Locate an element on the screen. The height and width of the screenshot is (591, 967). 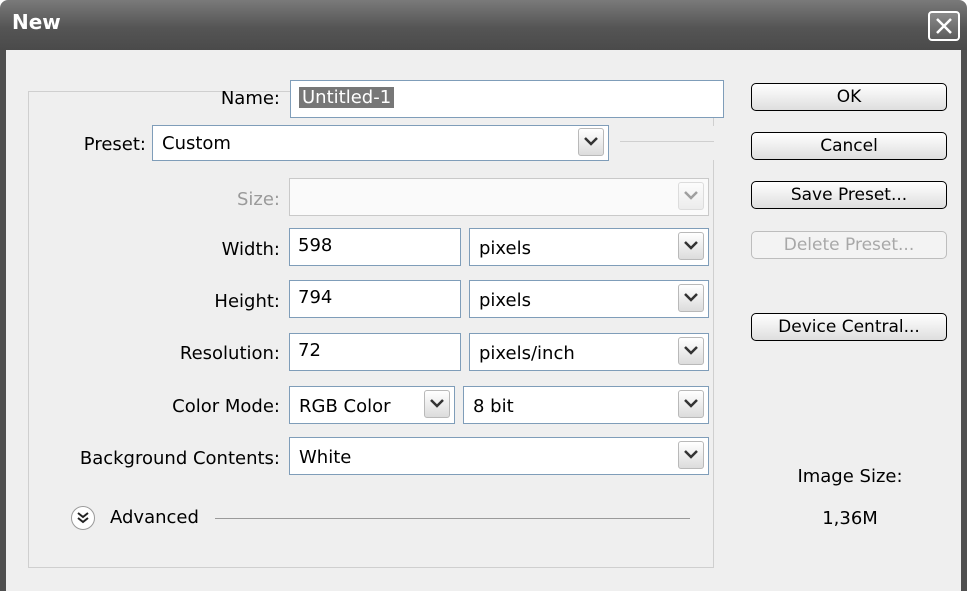
background-contents-dropdown-button is located at coordinates (691, 455).